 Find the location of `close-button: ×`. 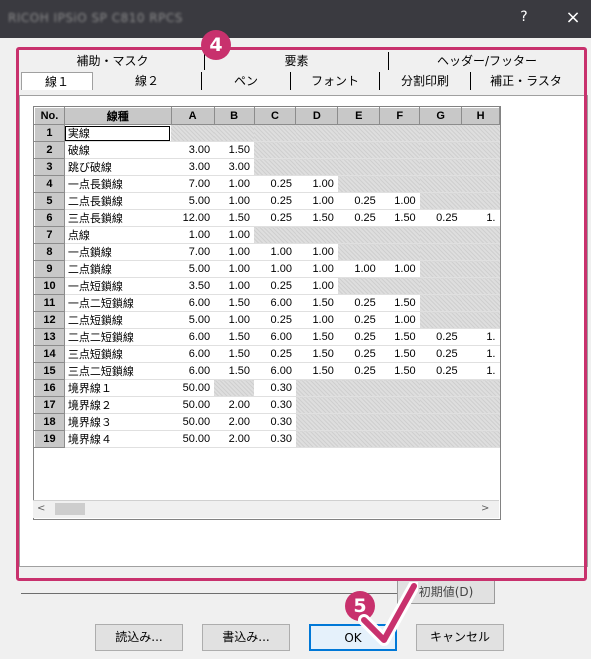

close-button: × is located at coordinates (573, 19).